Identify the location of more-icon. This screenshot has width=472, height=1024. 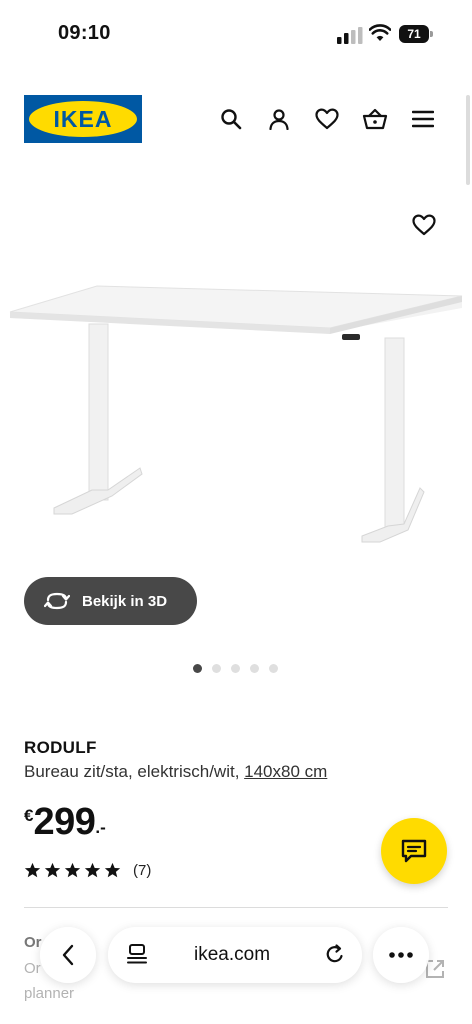
(401, 955).